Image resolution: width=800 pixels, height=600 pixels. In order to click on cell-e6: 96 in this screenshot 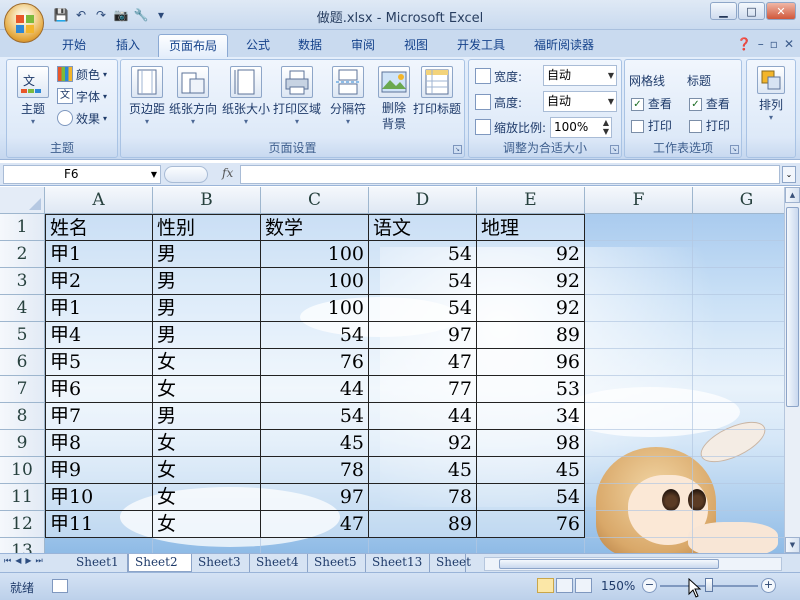, I will do `click(531, 362)`.